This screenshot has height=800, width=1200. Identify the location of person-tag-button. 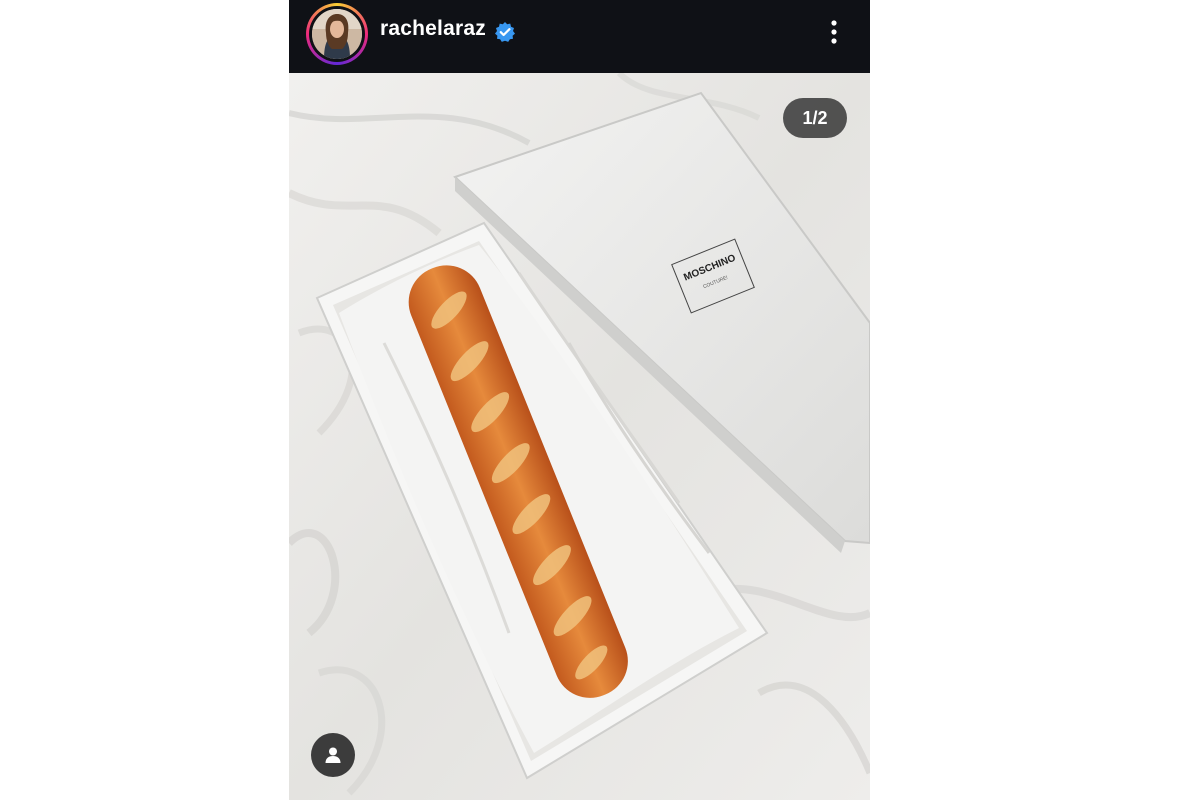
(333, 755).